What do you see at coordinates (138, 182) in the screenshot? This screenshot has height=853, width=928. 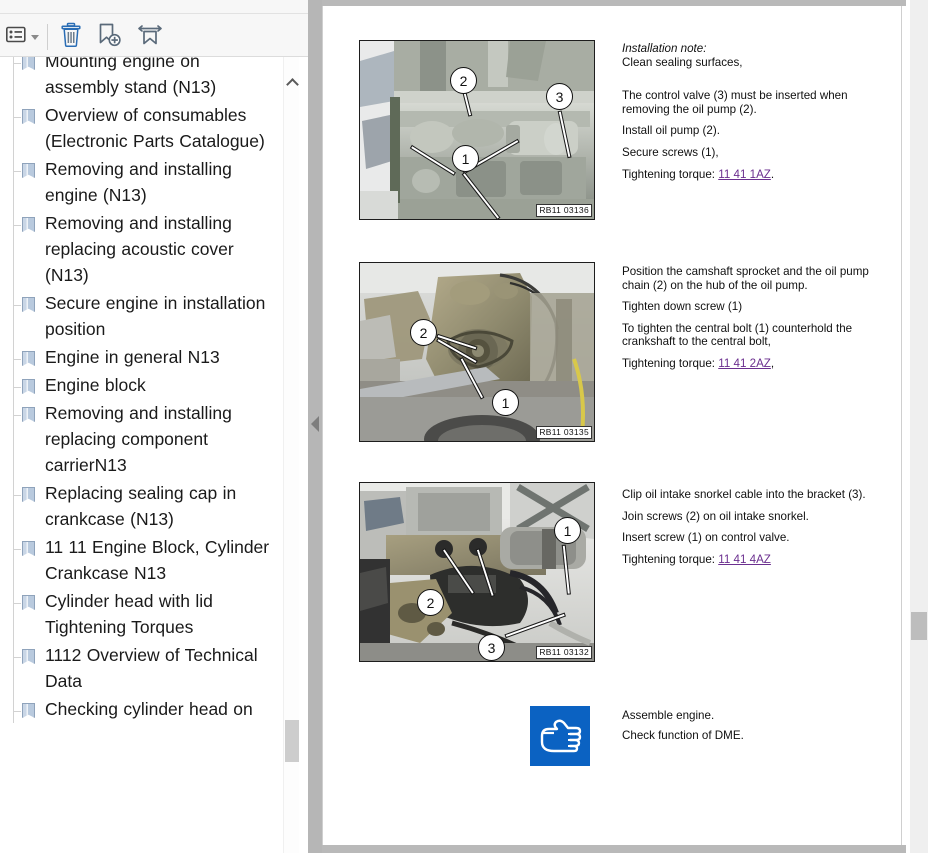 I see `bookmark-item-label: Removing and installing engine (N13)` at bounding box center [138, 182].